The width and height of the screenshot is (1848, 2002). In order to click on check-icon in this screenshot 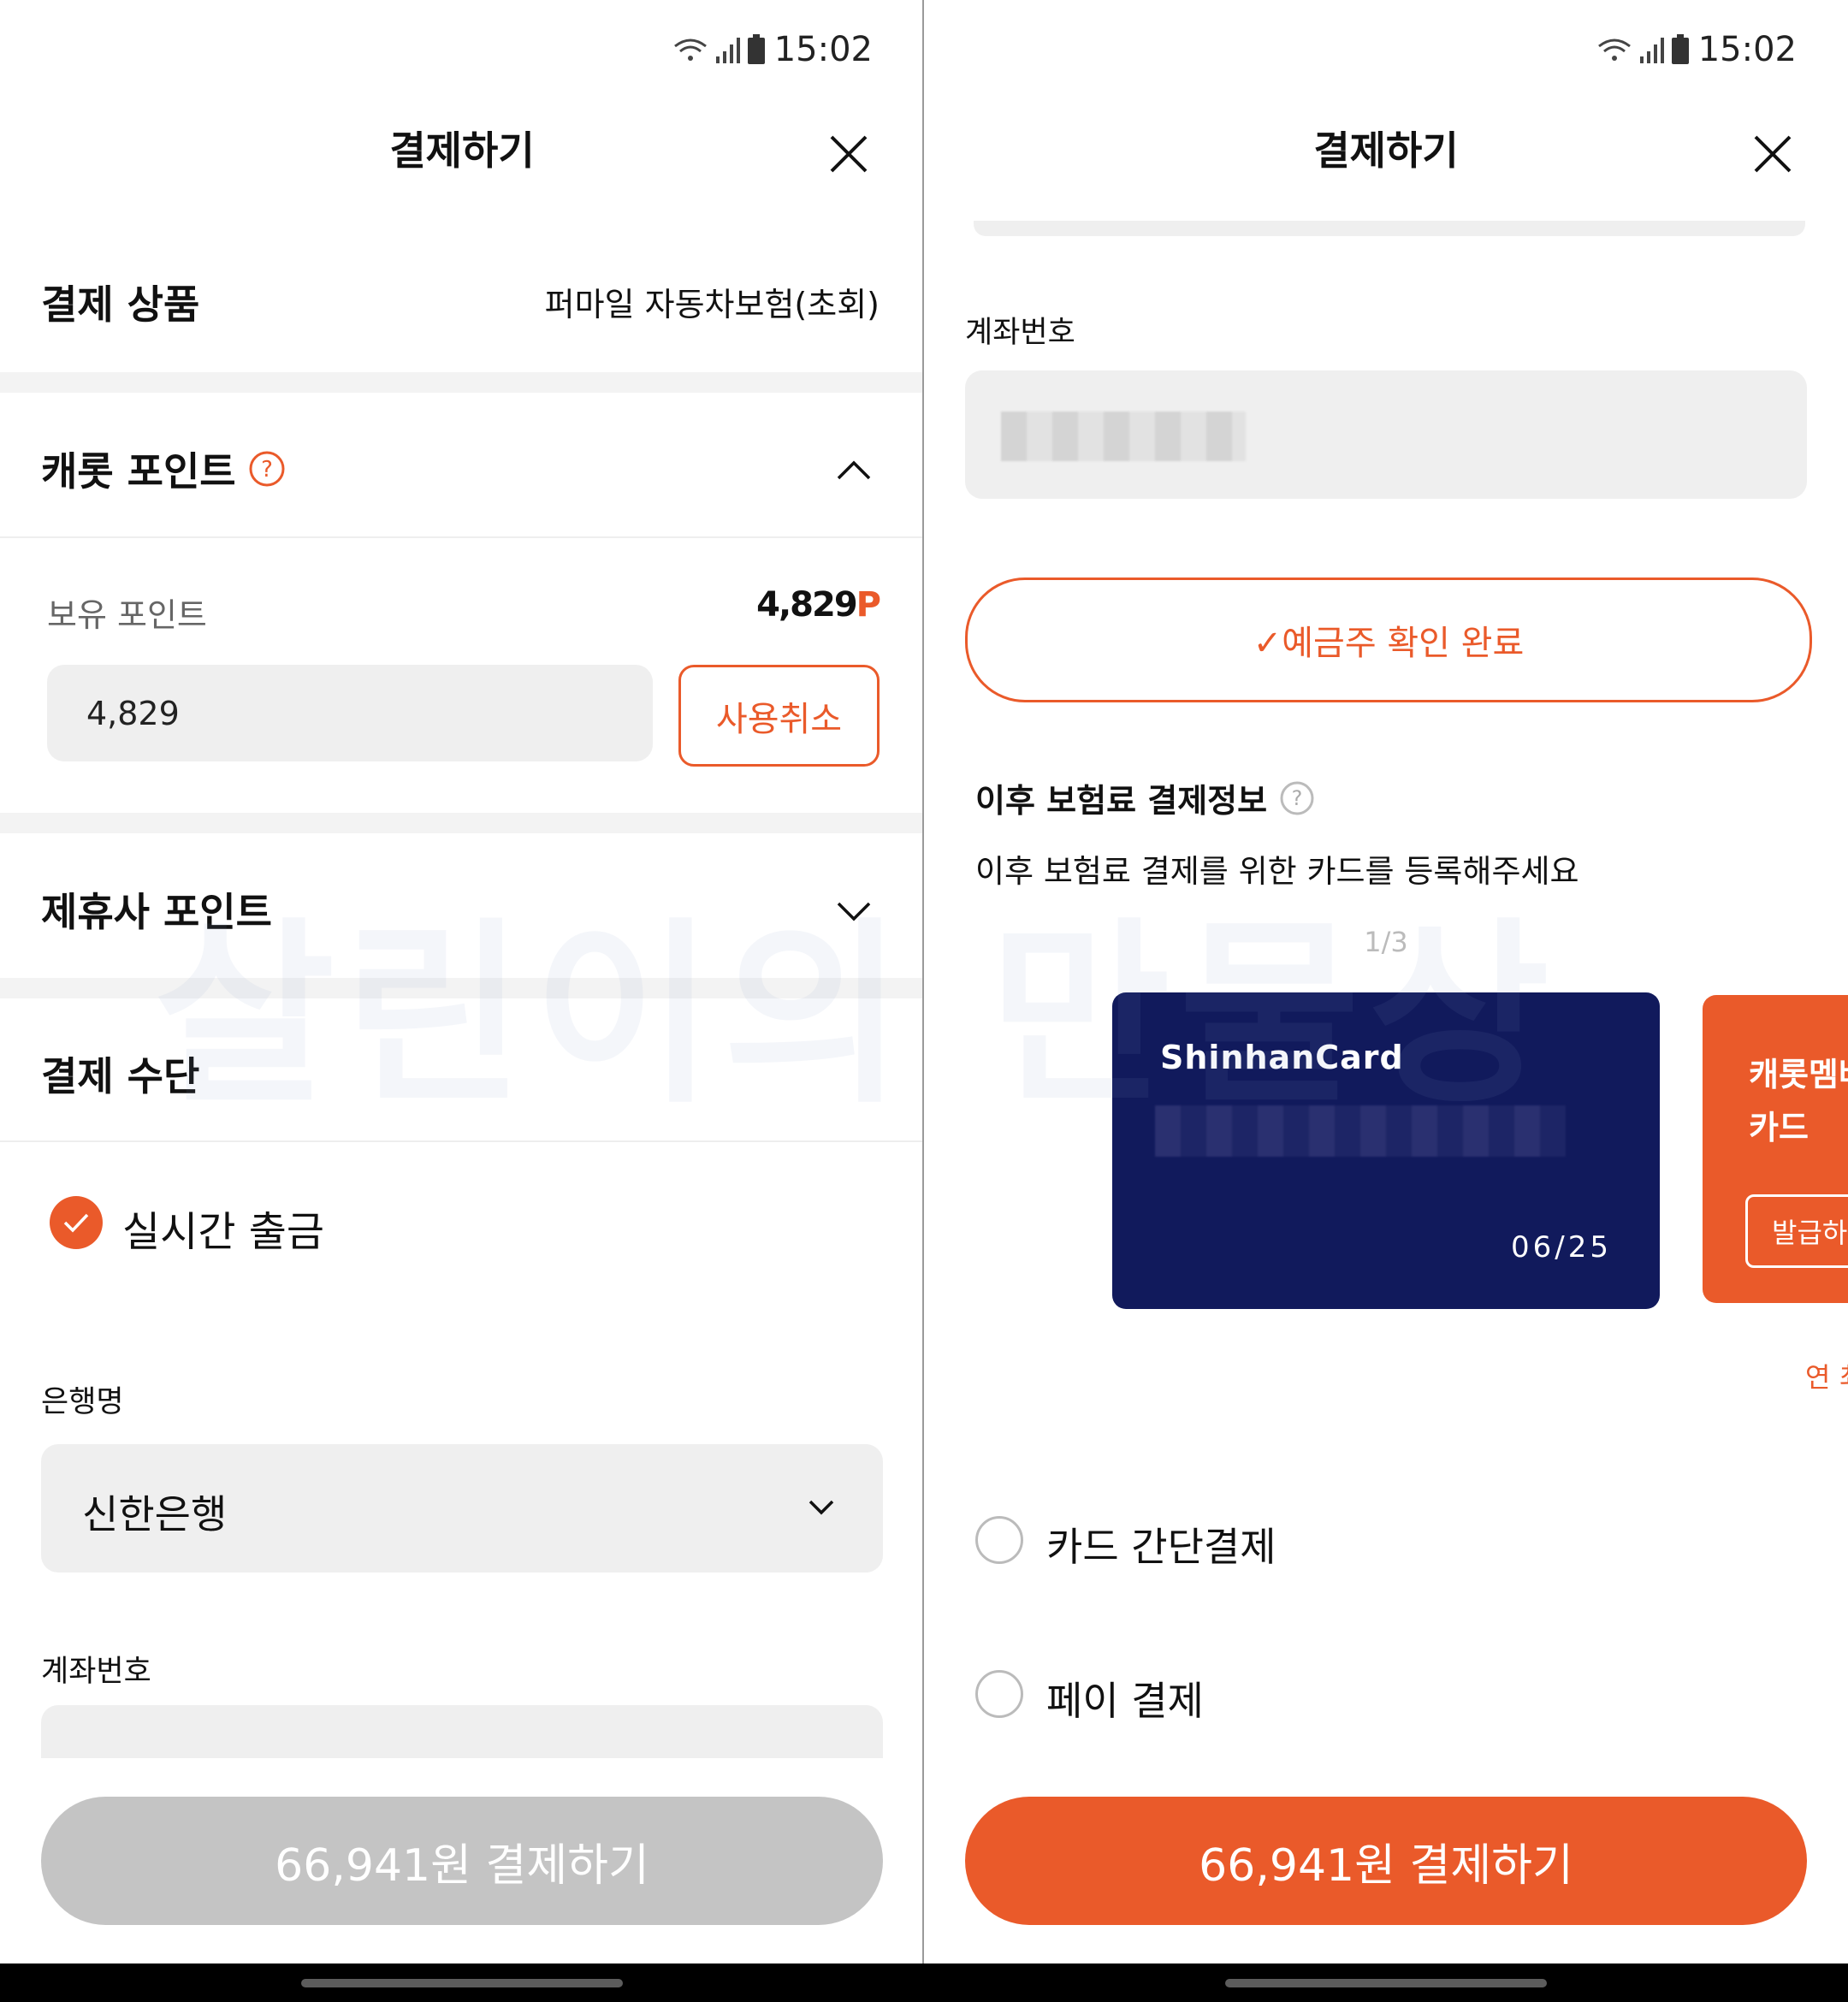, I will do `click(76, 1222)`.